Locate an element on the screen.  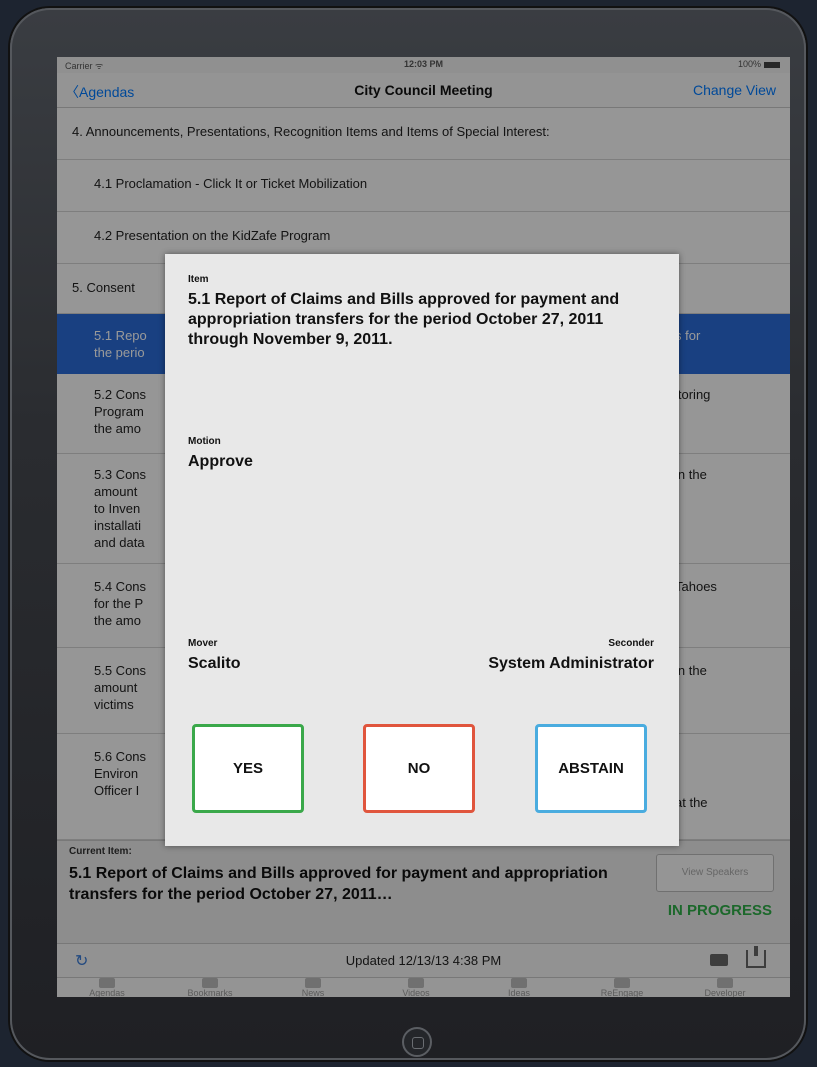
motion-value: Approve is located at coordinates (220, 461).